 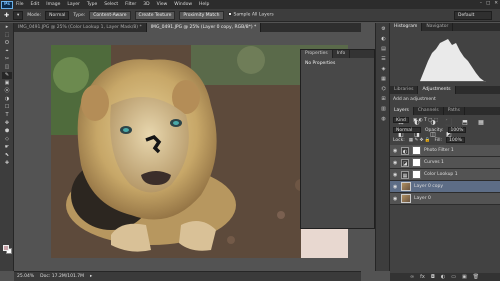 I want to click on mode-select: Normal, so click(x=57, y=15).